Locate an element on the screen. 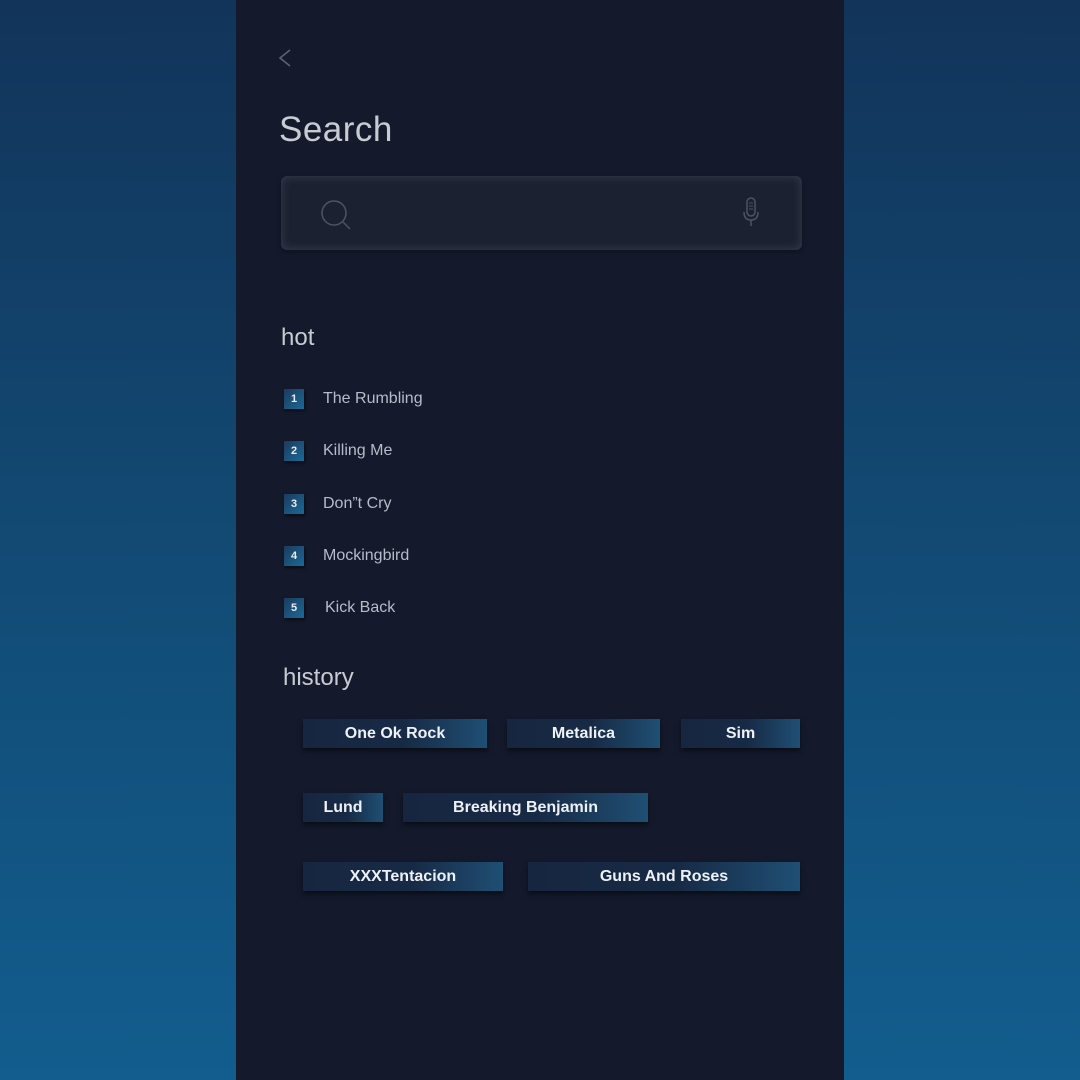  history-chip: Sim is located at coordinates (740, 733).